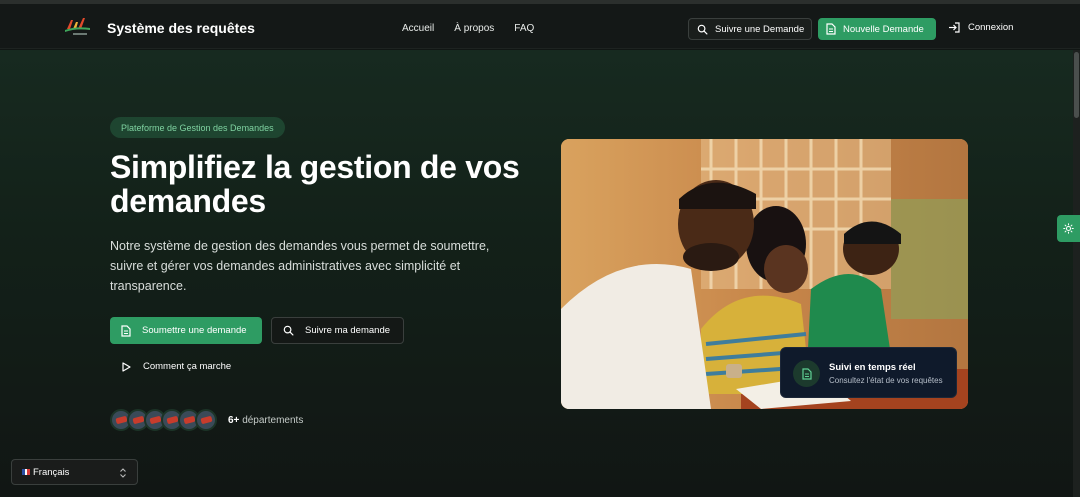 This screenshot has height=497, width=1080. I want to click on follow-request-button: Suivre ma demande, so click(337, 330).